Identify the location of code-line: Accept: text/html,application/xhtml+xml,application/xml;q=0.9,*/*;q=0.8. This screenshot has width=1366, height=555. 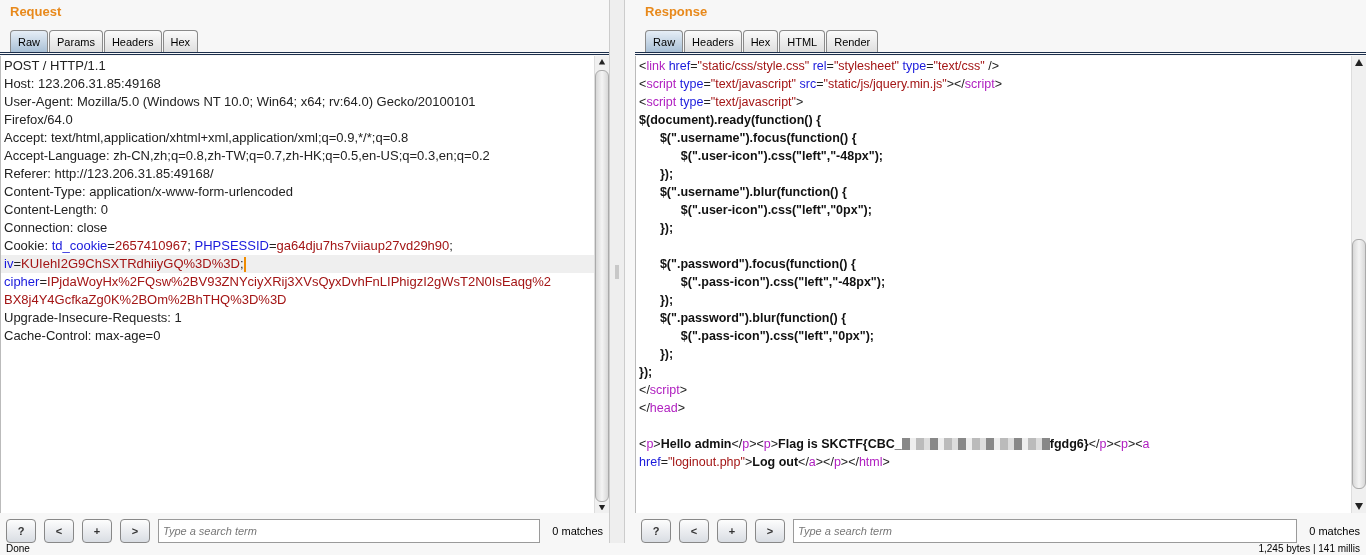
(206, 138).